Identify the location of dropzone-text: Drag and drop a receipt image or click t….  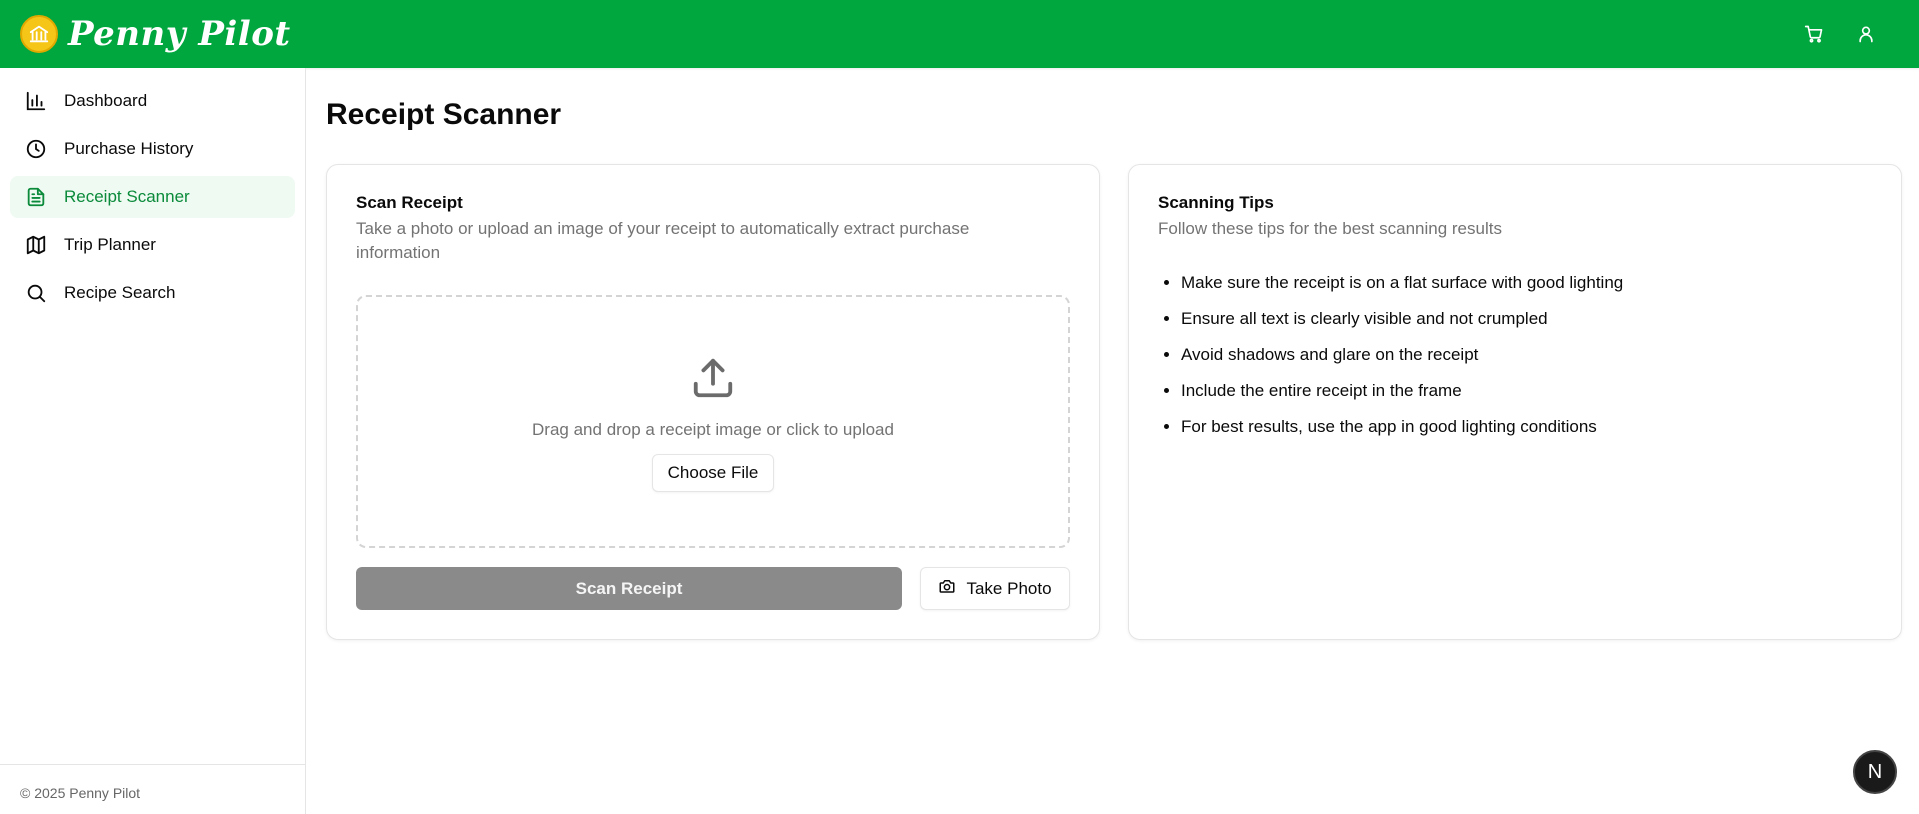
(713, 429).